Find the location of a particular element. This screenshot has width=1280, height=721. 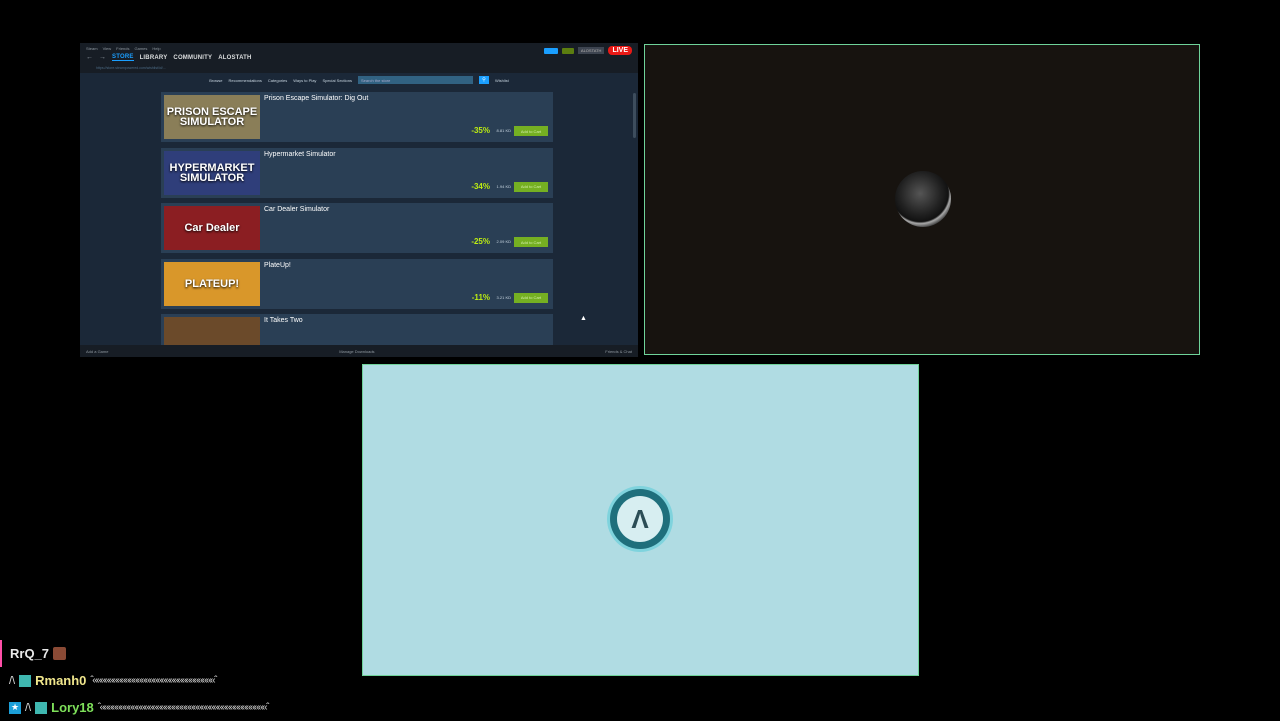

price: 8.81 KD is located at coordinates (503, 130).